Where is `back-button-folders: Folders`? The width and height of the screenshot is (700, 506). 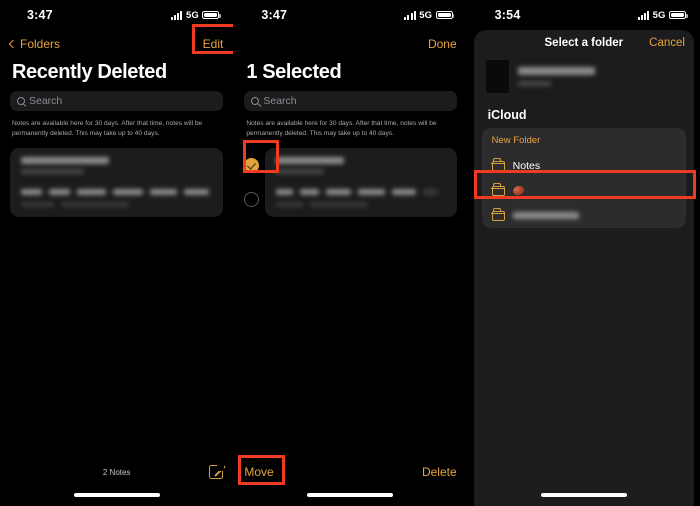 back-button-folders: Folders is located at coordinates (34, 44).